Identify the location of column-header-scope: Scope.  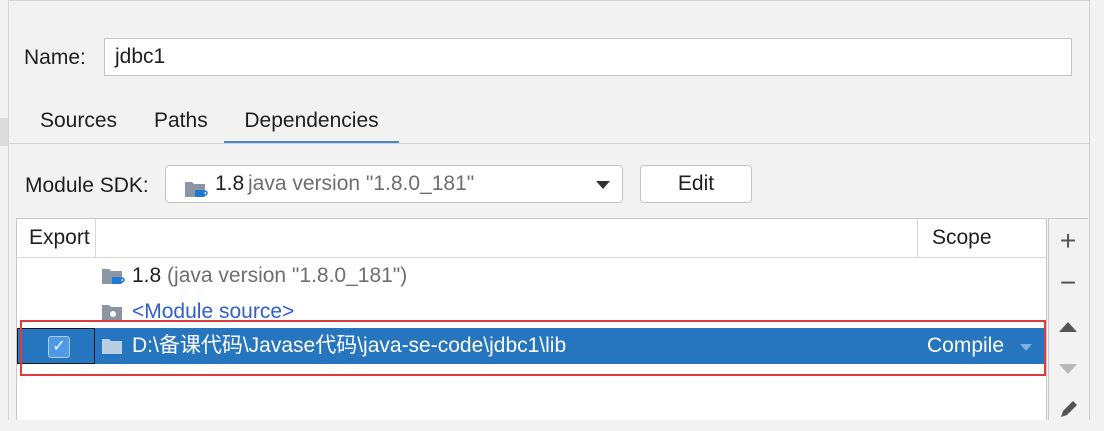
(962, 238).